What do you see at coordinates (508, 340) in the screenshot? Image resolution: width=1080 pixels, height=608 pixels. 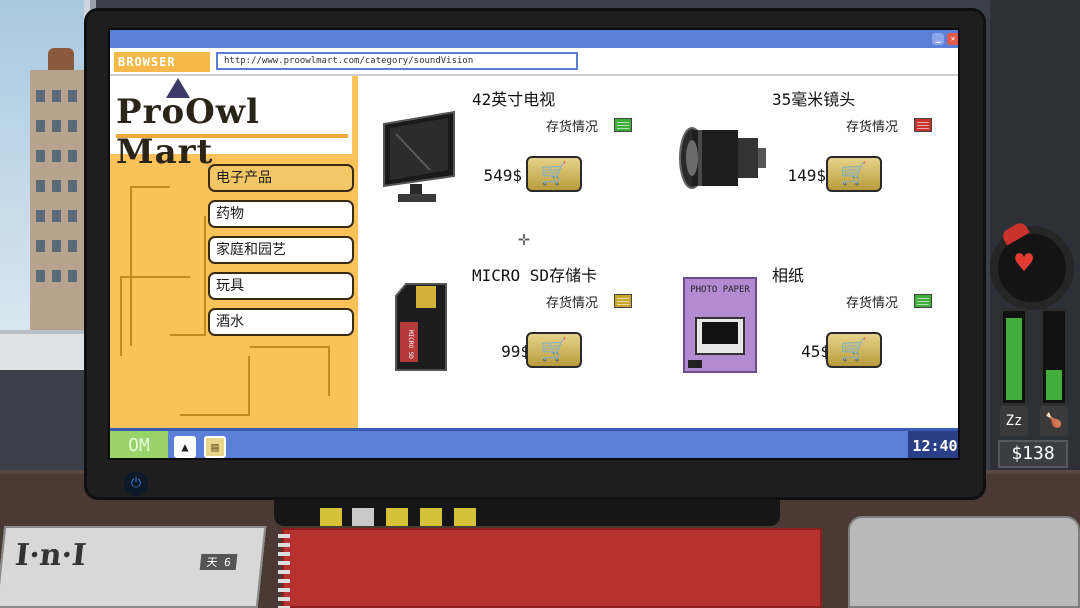 I see `product-card: MICRO SD MICRO SD存储卡 存货情况 99$ 🛒` at bounding box center [508, 340].